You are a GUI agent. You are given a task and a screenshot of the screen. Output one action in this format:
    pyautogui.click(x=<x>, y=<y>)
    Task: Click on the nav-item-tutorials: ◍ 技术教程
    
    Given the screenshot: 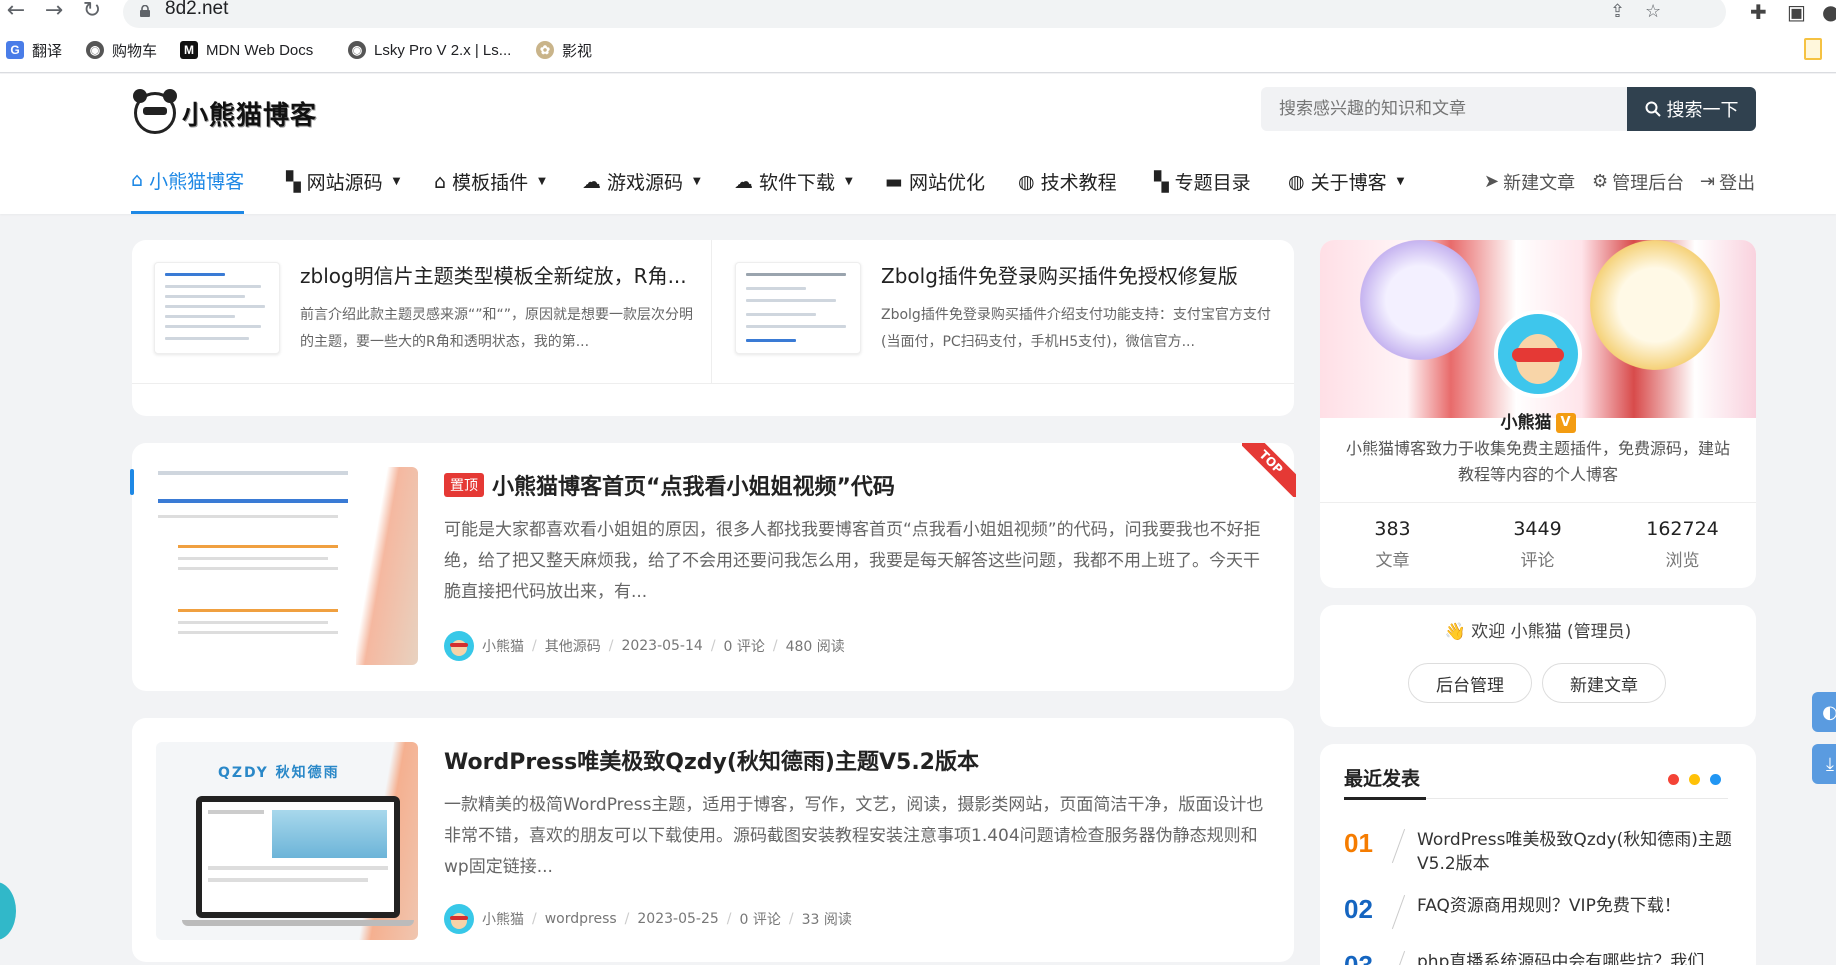 What is the action you would take?
    pyautogui.click(x=1067, y=181)
    